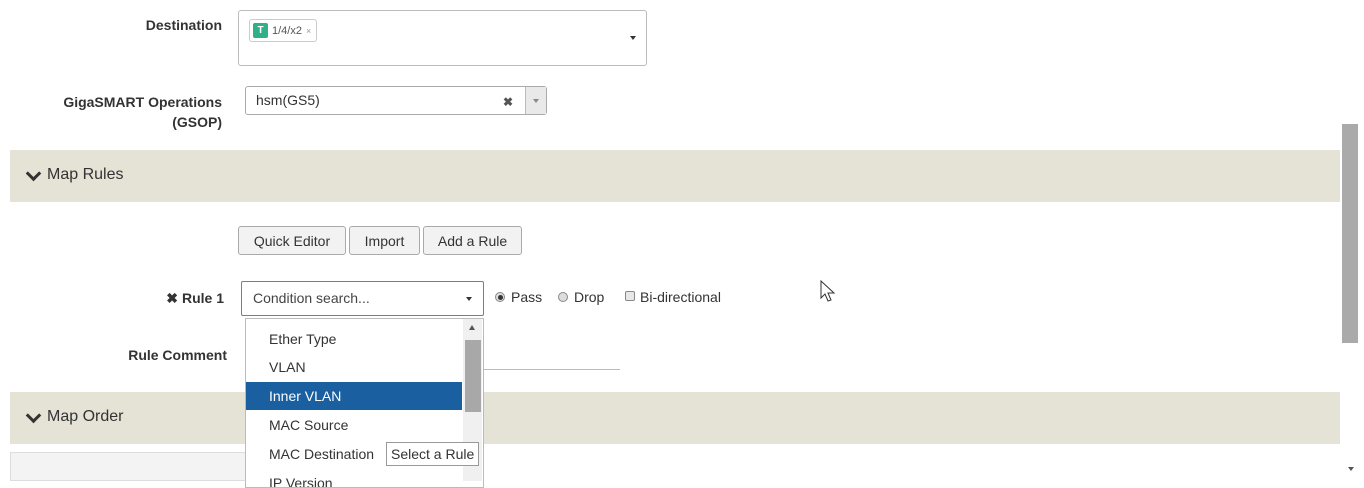 This screenshot has height=488, width=1364. Describe the element at coordinates (1351, 469) in the screenshot. I see `scroll-down-icon` at that location.